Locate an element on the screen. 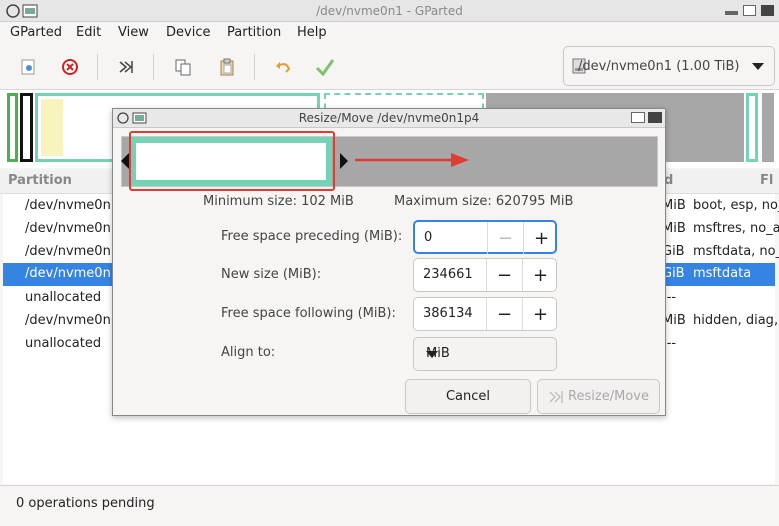 The height and width of the screenshot is (526, 779). dialog-titlebar: Resize/Move /dev/nvme0n1p4 is located at coordinates (389, 118).